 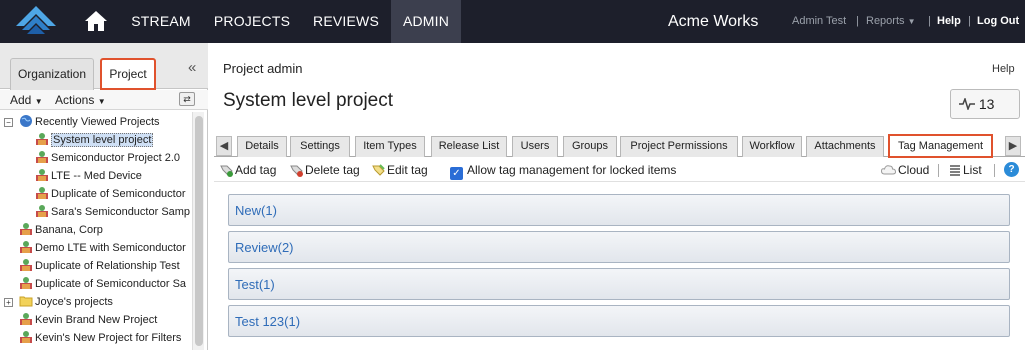 What do you see at coordinates (161, 21) in the screenshot?
I see `nav-tab-stream: STREAM` at bounding box center [161, 21].